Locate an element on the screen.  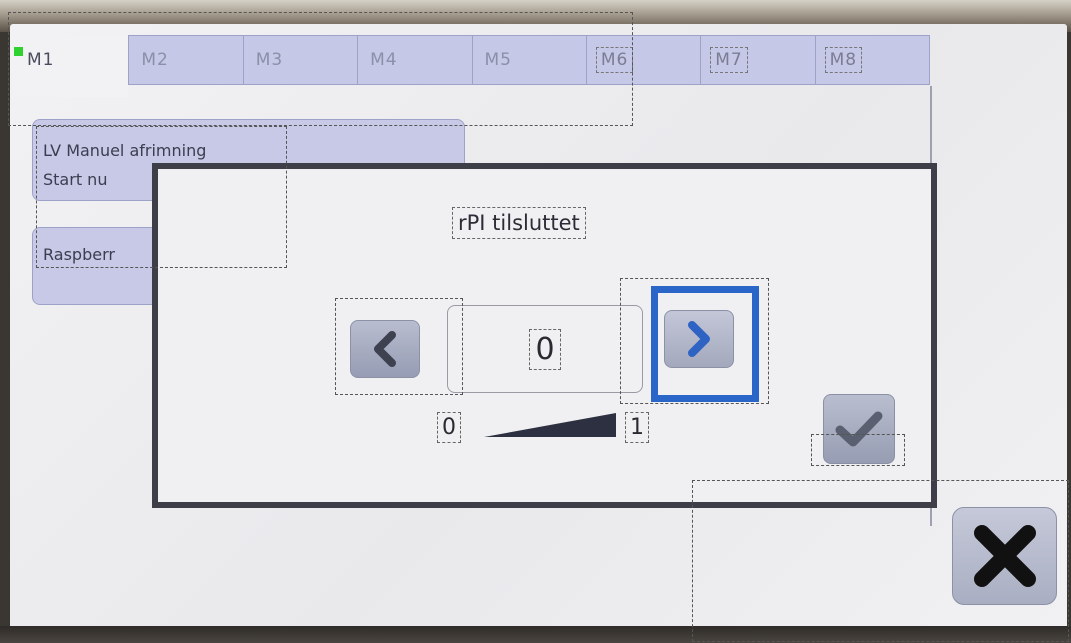
range-min-label: 0 is located at coordinates (449, 427).